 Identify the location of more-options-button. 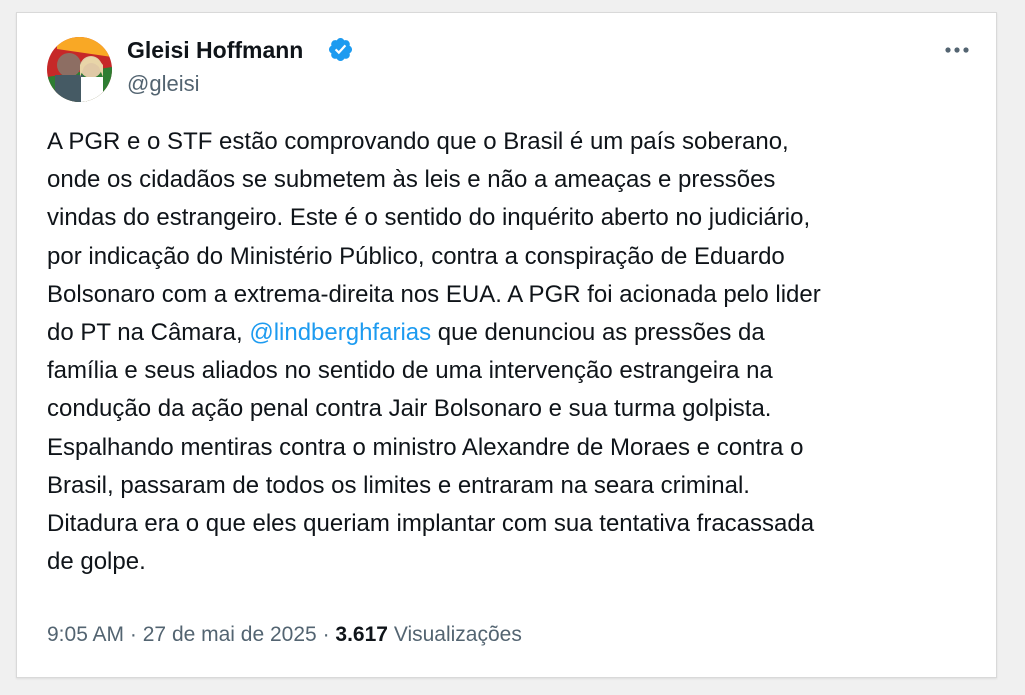
(957, 50).